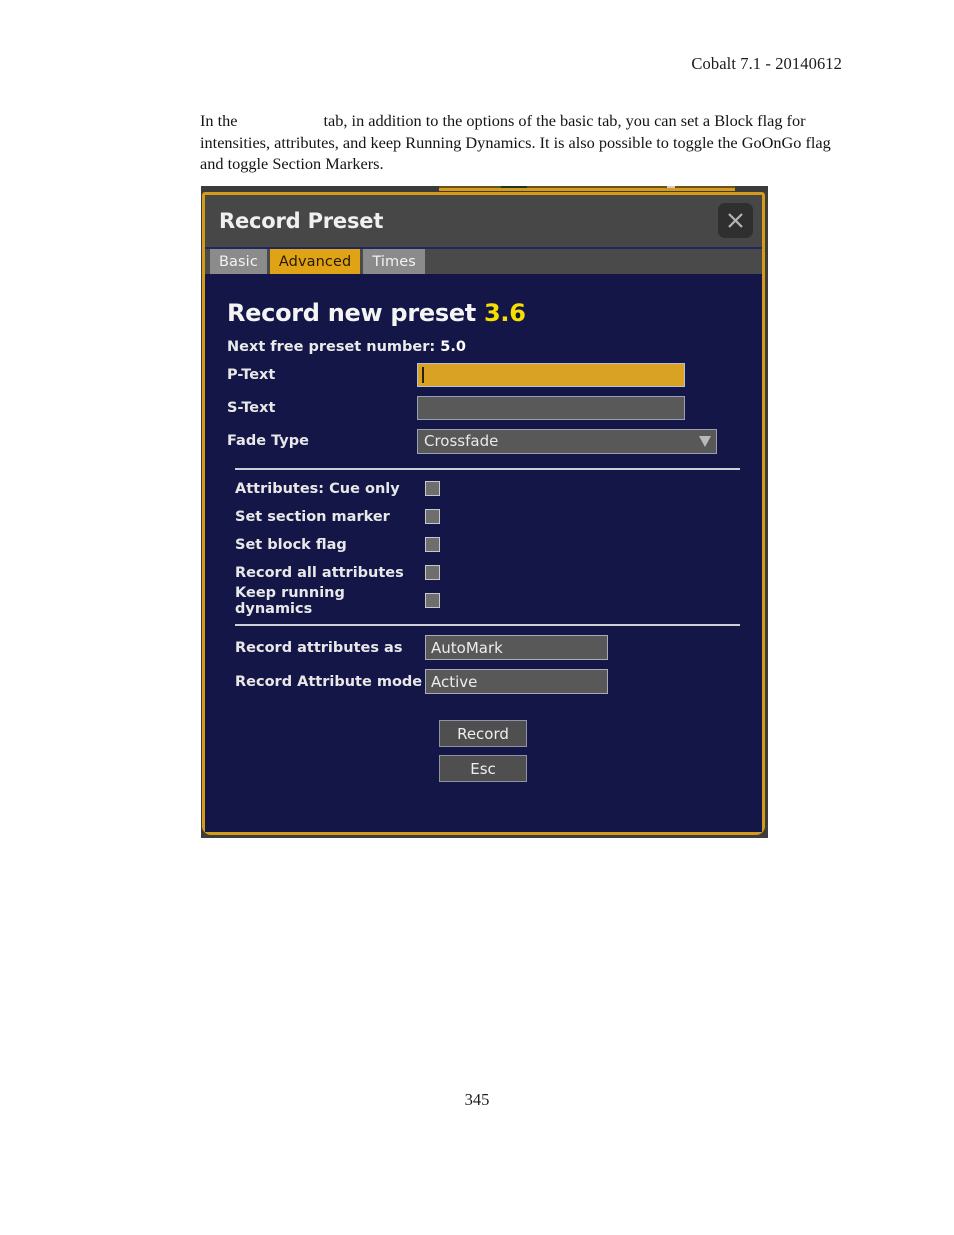  I want to click on tab-times-label: Times, so click(394, 261).